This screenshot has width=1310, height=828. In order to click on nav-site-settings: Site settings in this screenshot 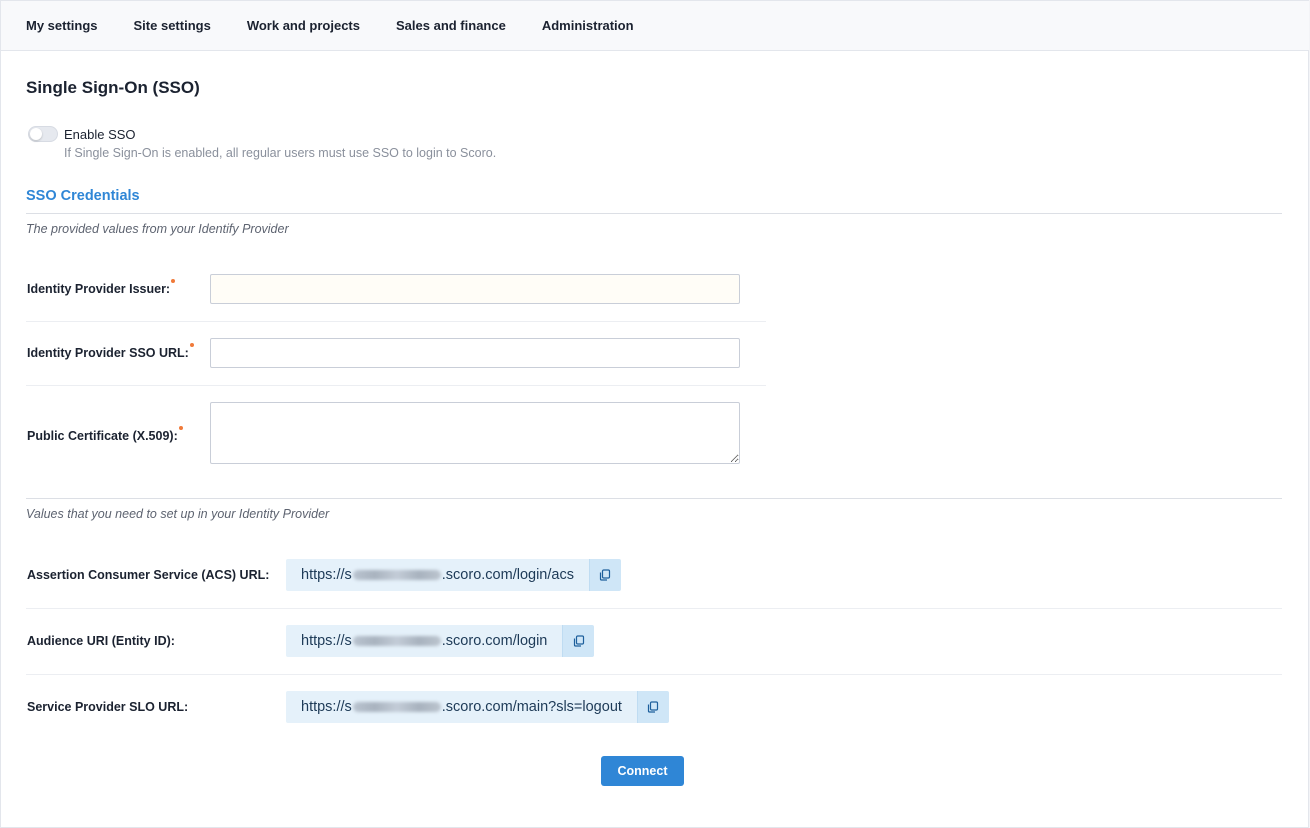, I will do `click(172, 26)`.